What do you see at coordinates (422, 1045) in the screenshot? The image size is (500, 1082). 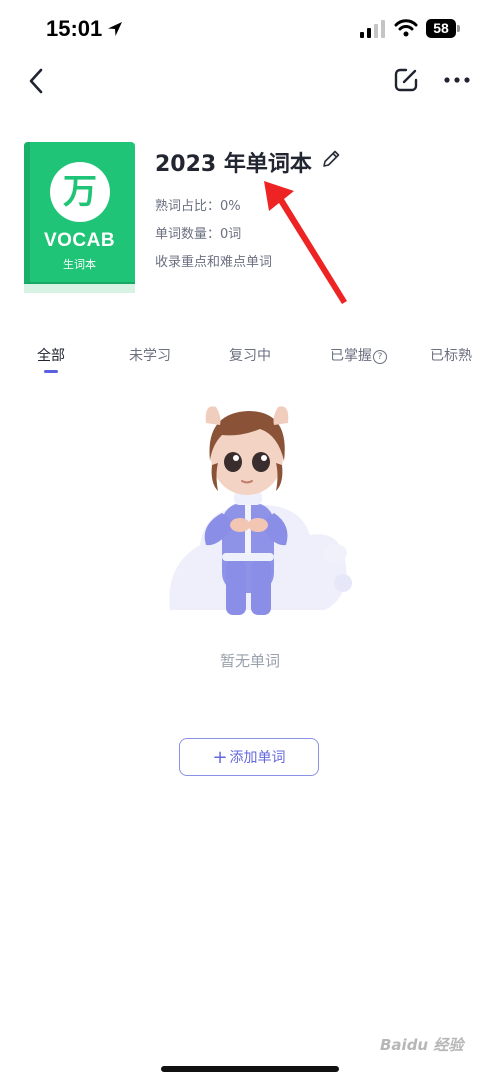 I see `watermark: Baidu 经验` at bounding box center [422, 1045].